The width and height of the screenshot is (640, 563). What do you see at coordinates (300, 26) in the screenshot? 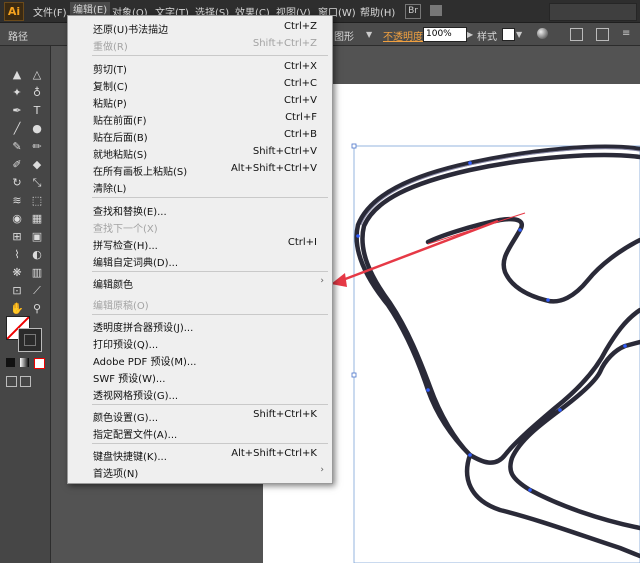
I see `shortcut-undo: Ctrl+Z` at bounding box center [300, 26].